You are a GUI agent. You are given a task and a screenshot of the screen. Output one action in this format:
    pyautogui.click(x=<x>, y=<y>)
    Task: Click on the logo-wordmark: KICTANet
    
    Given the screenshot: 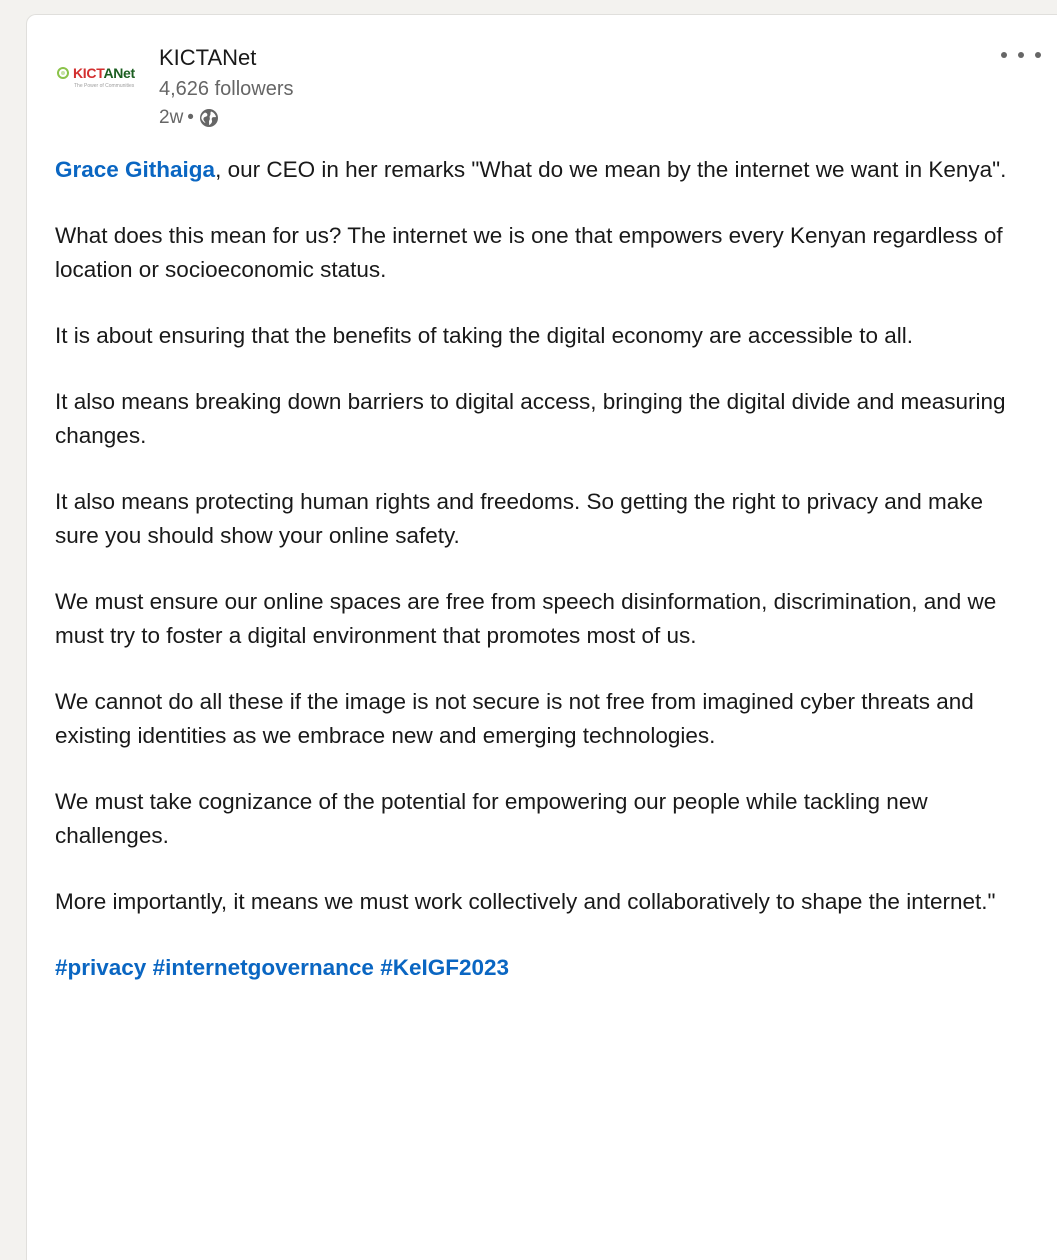 What is the action you would take?
    pyautogui.click(x=104, y=73)
    